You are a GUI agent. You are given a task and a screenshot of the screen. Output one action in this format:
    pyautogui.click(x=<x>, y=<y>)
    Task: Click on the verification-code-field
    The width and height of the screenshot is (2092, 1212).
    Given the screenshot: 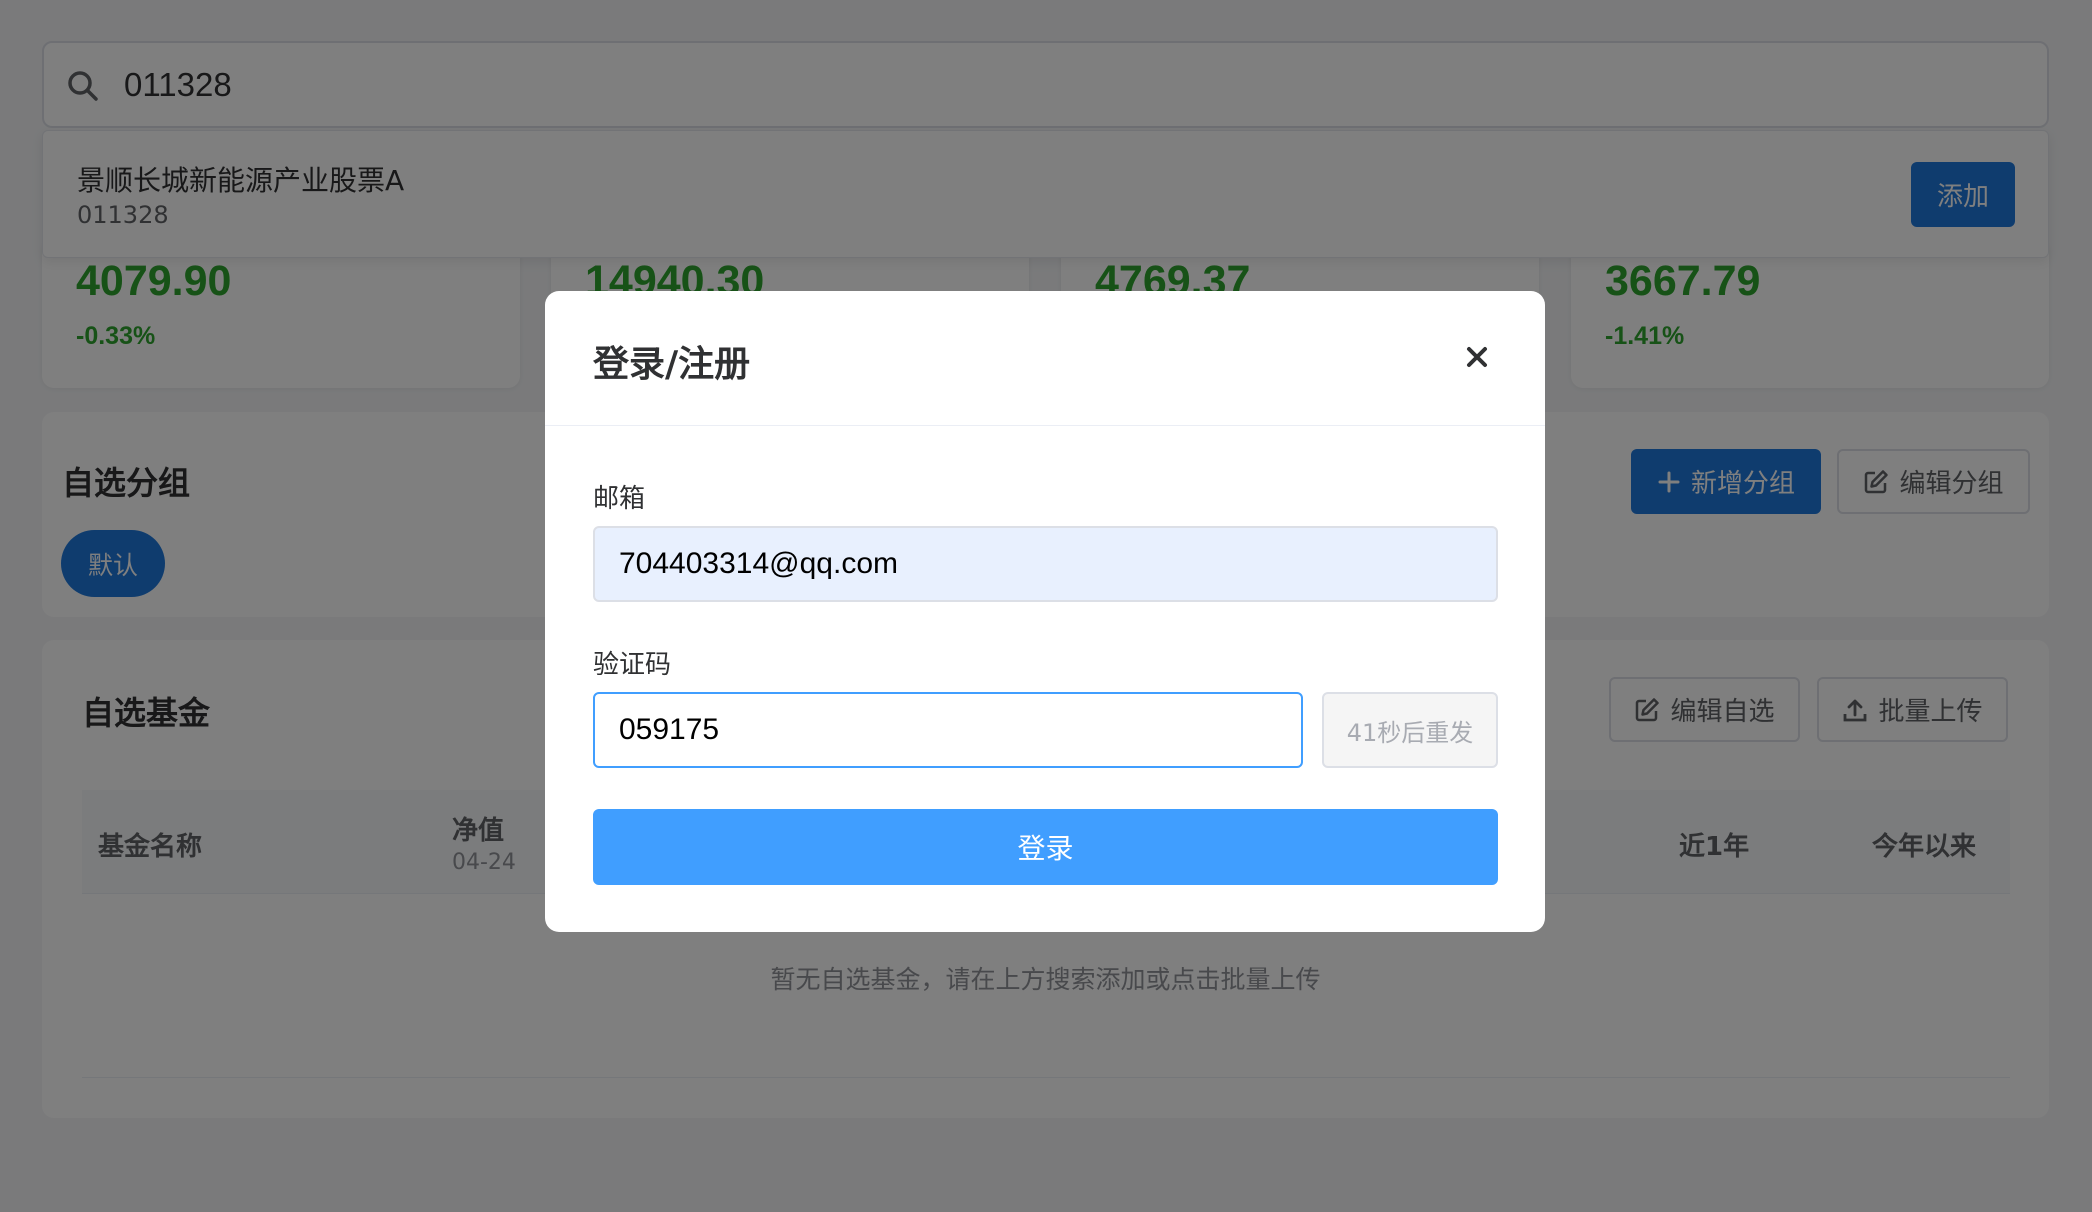 What is the action you would take?
    pyautogui.click(x=948, y=730)
    